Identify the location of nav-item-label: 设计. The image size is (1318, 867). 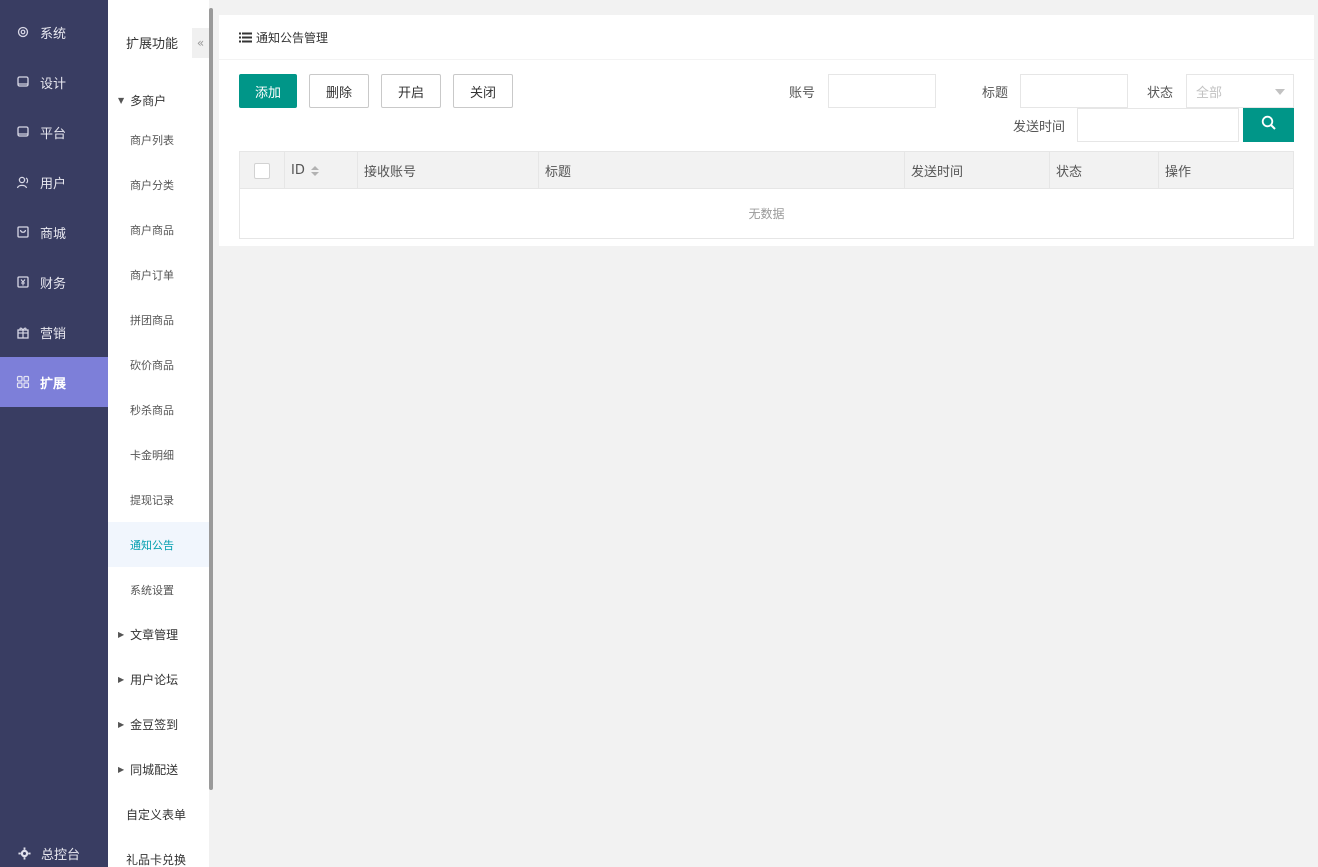
(53, 84).